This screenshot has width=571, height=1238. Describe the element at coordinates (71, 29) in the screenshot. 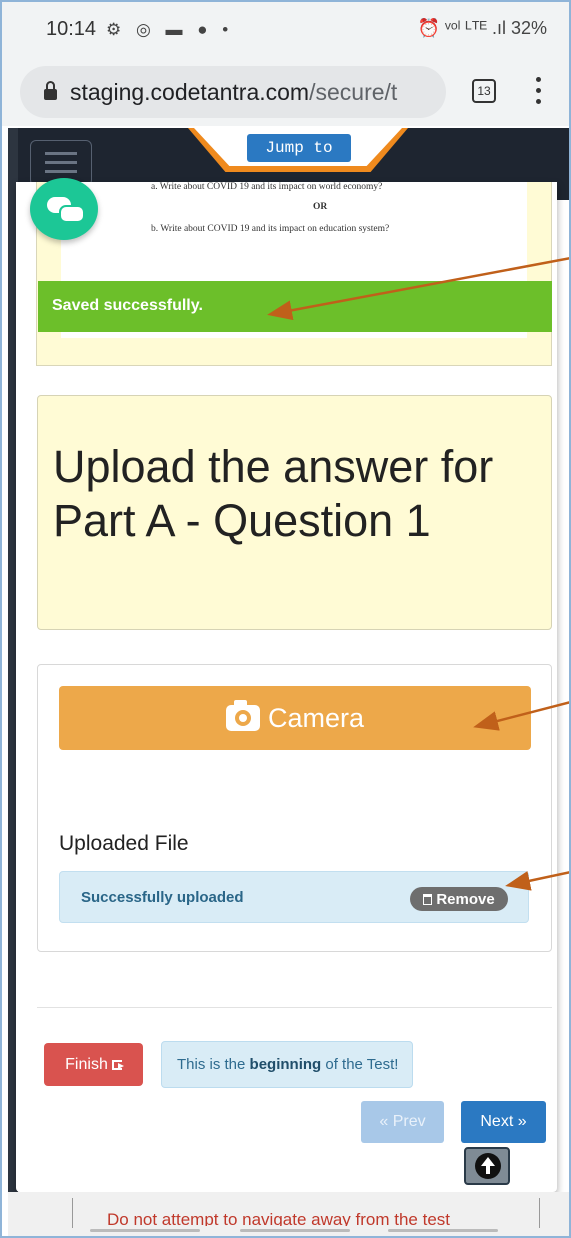

I see `clock: 10:14` at that location.